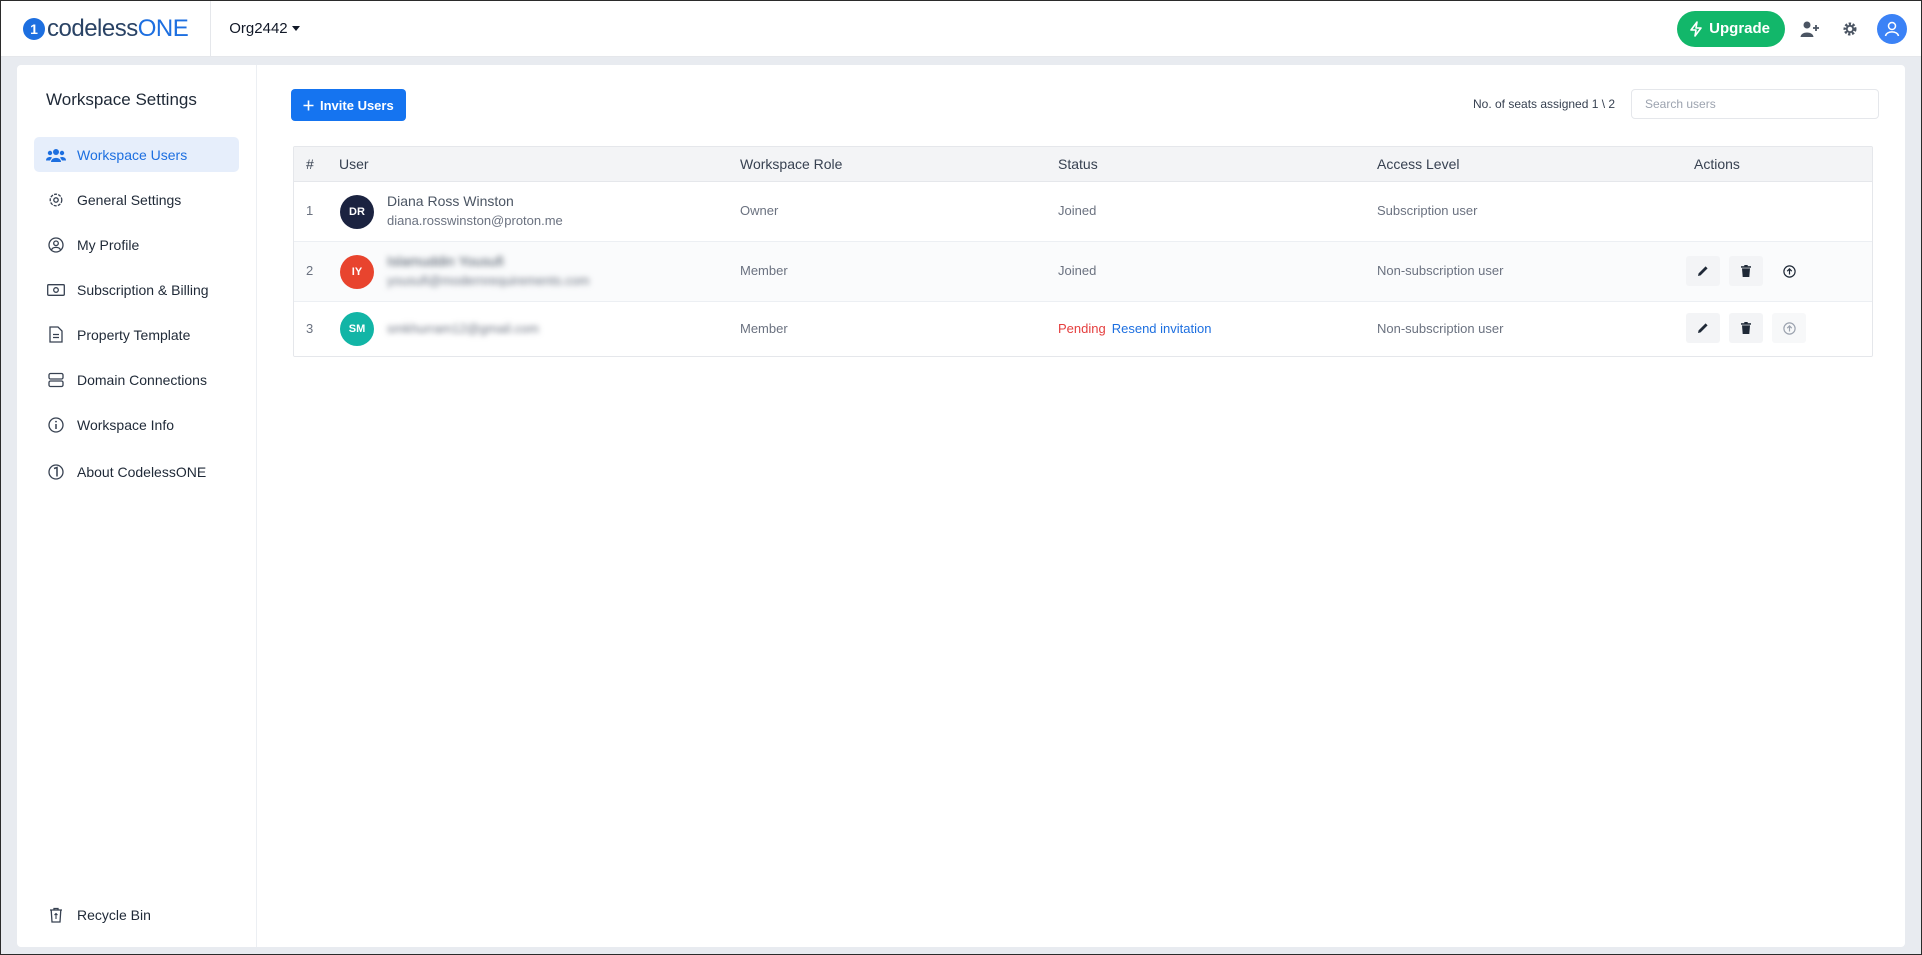  I want to click on sidebar-item-subscription-billing: Subscription & Billing, so click(136, 289).